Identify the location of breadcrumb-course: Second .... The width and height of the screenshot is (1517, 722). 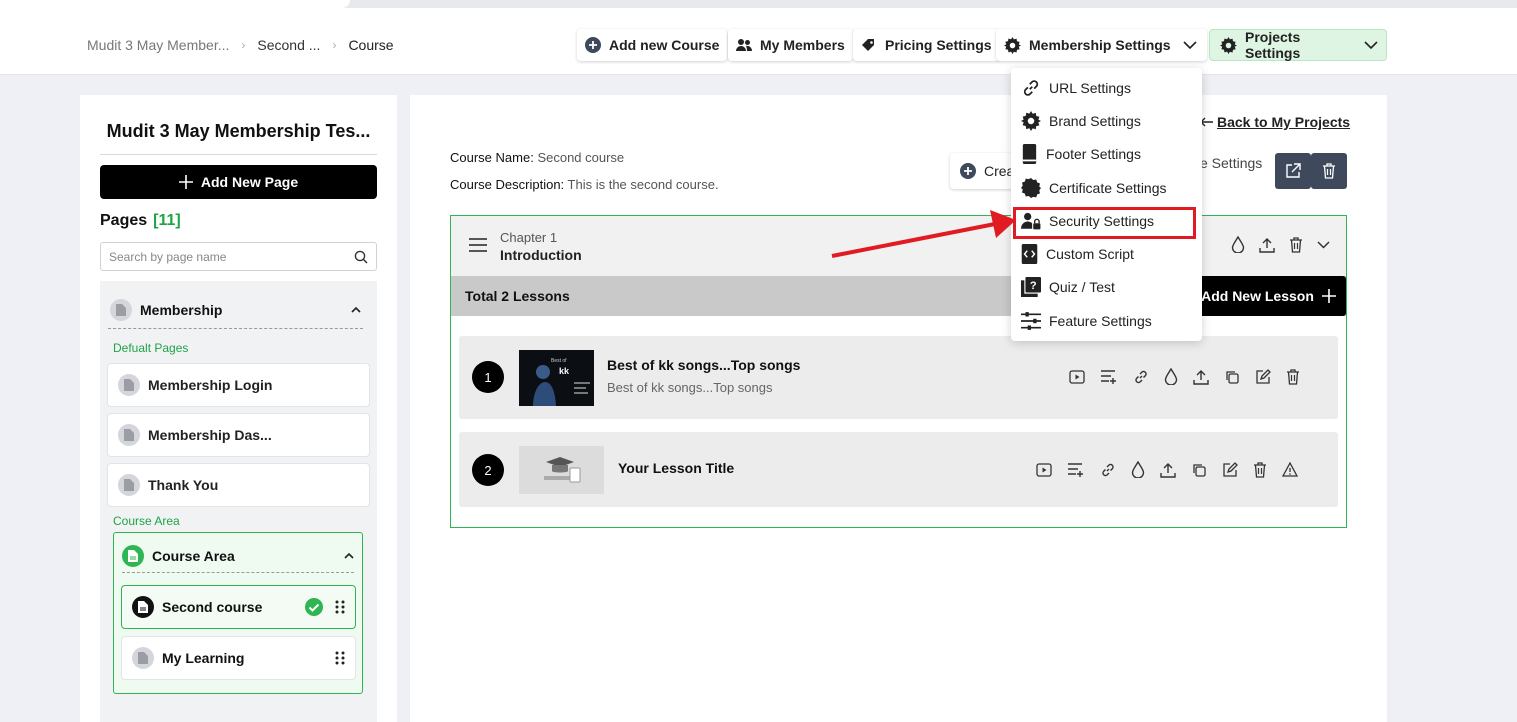
(288, 45).